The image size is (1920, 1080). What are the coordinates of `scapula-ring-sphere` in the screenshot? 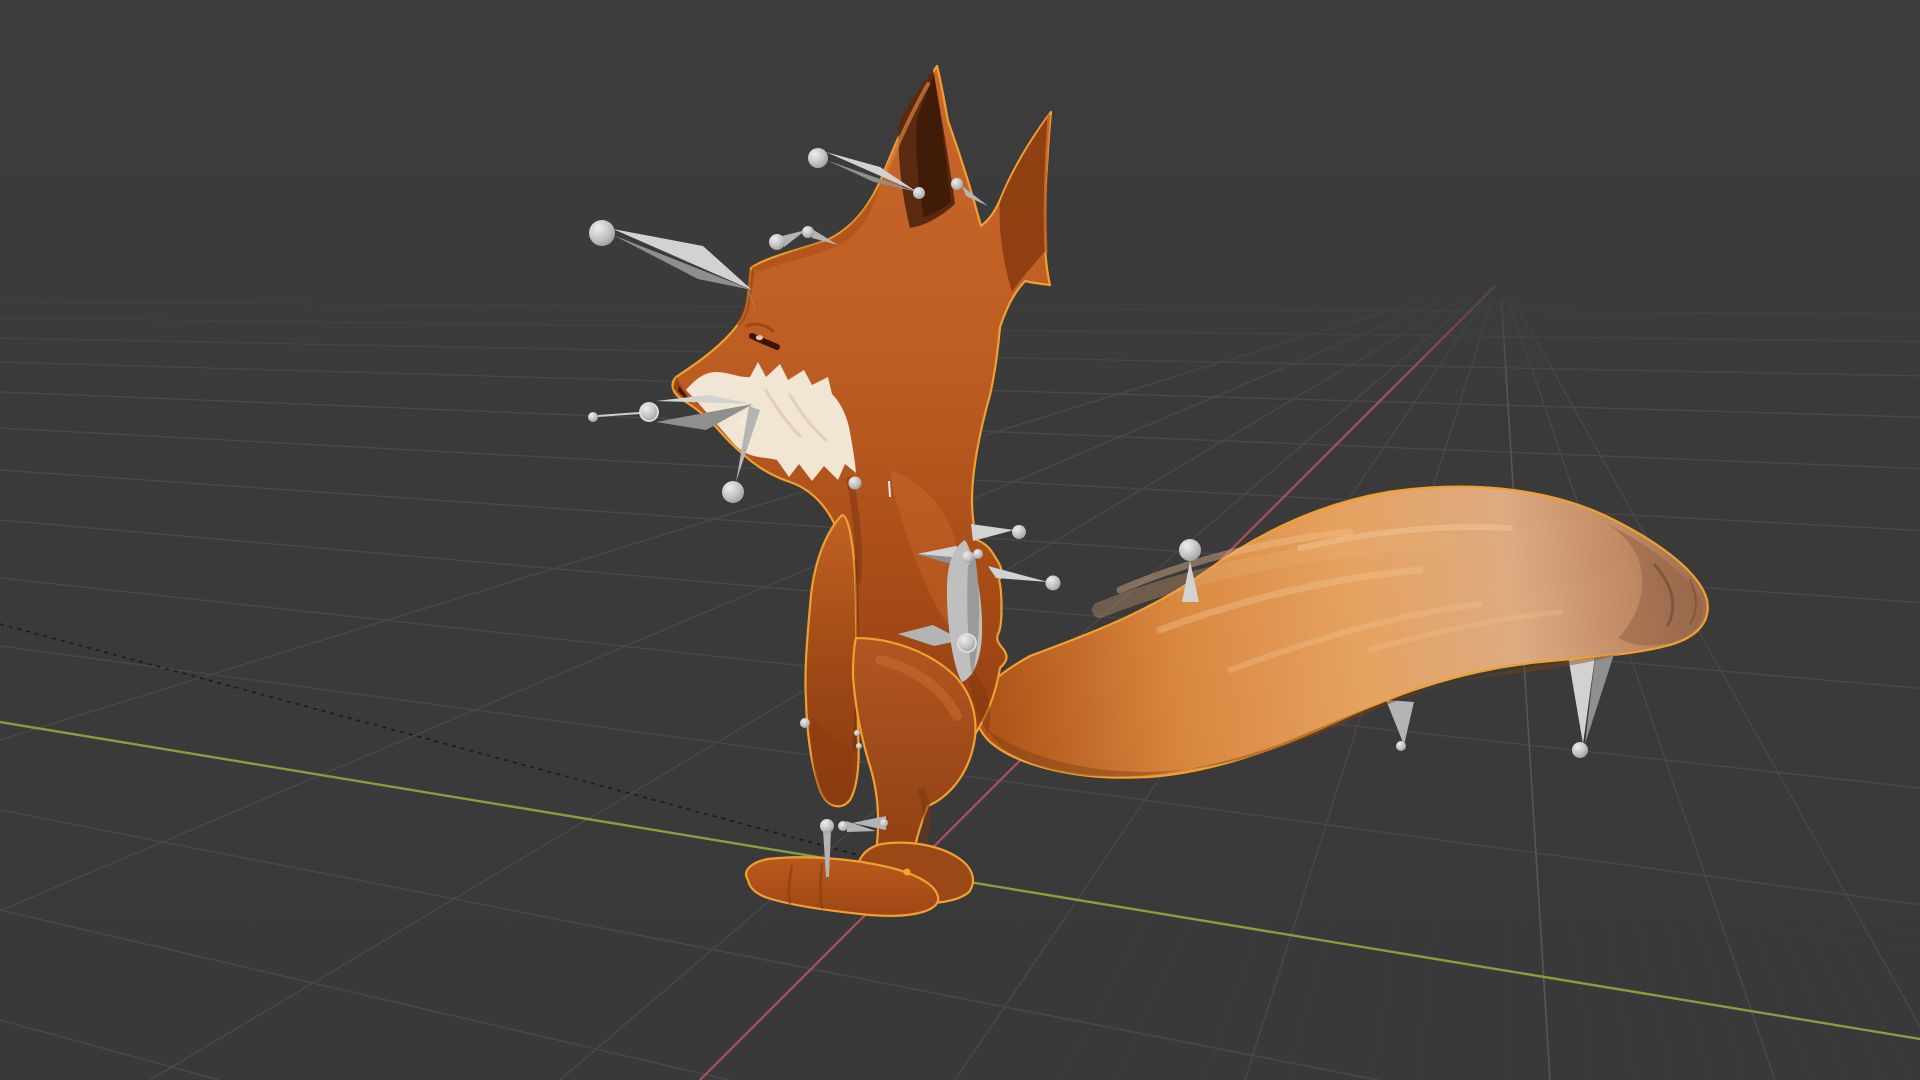 It's located at (967, 643).